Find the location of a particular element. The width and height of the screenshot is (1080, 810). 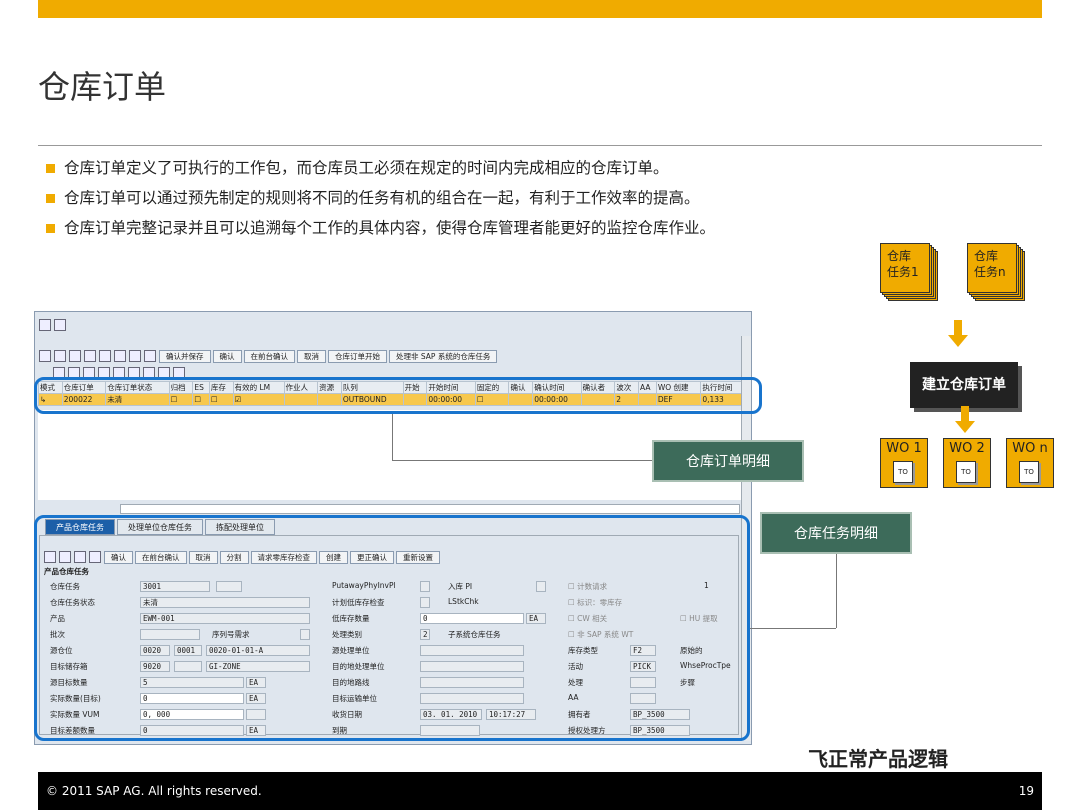

edit-icon is located at coordinates (90, 356).